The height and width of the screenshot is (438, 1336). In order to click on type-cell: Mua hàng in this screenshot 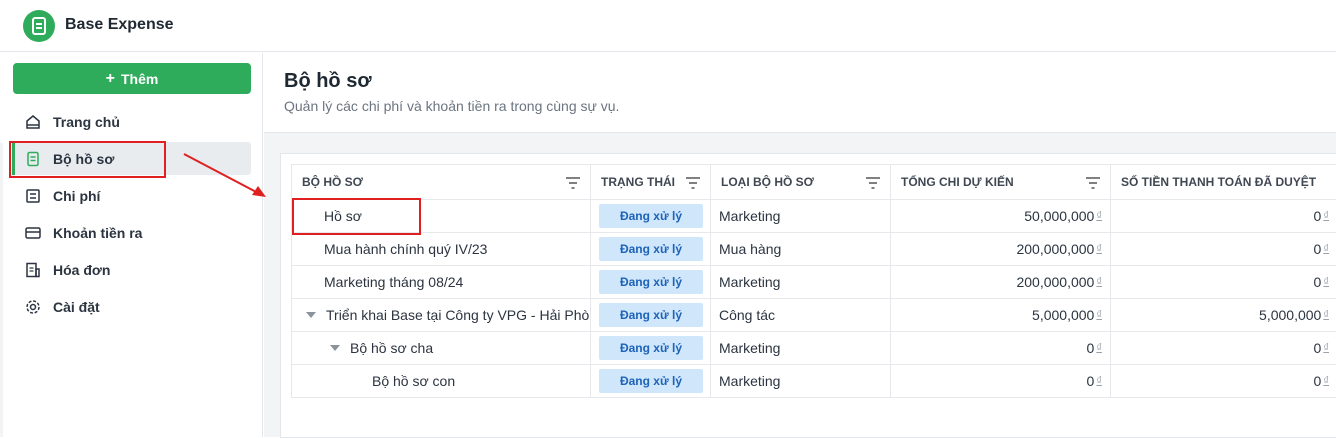, I will do `click(801, 249)`.